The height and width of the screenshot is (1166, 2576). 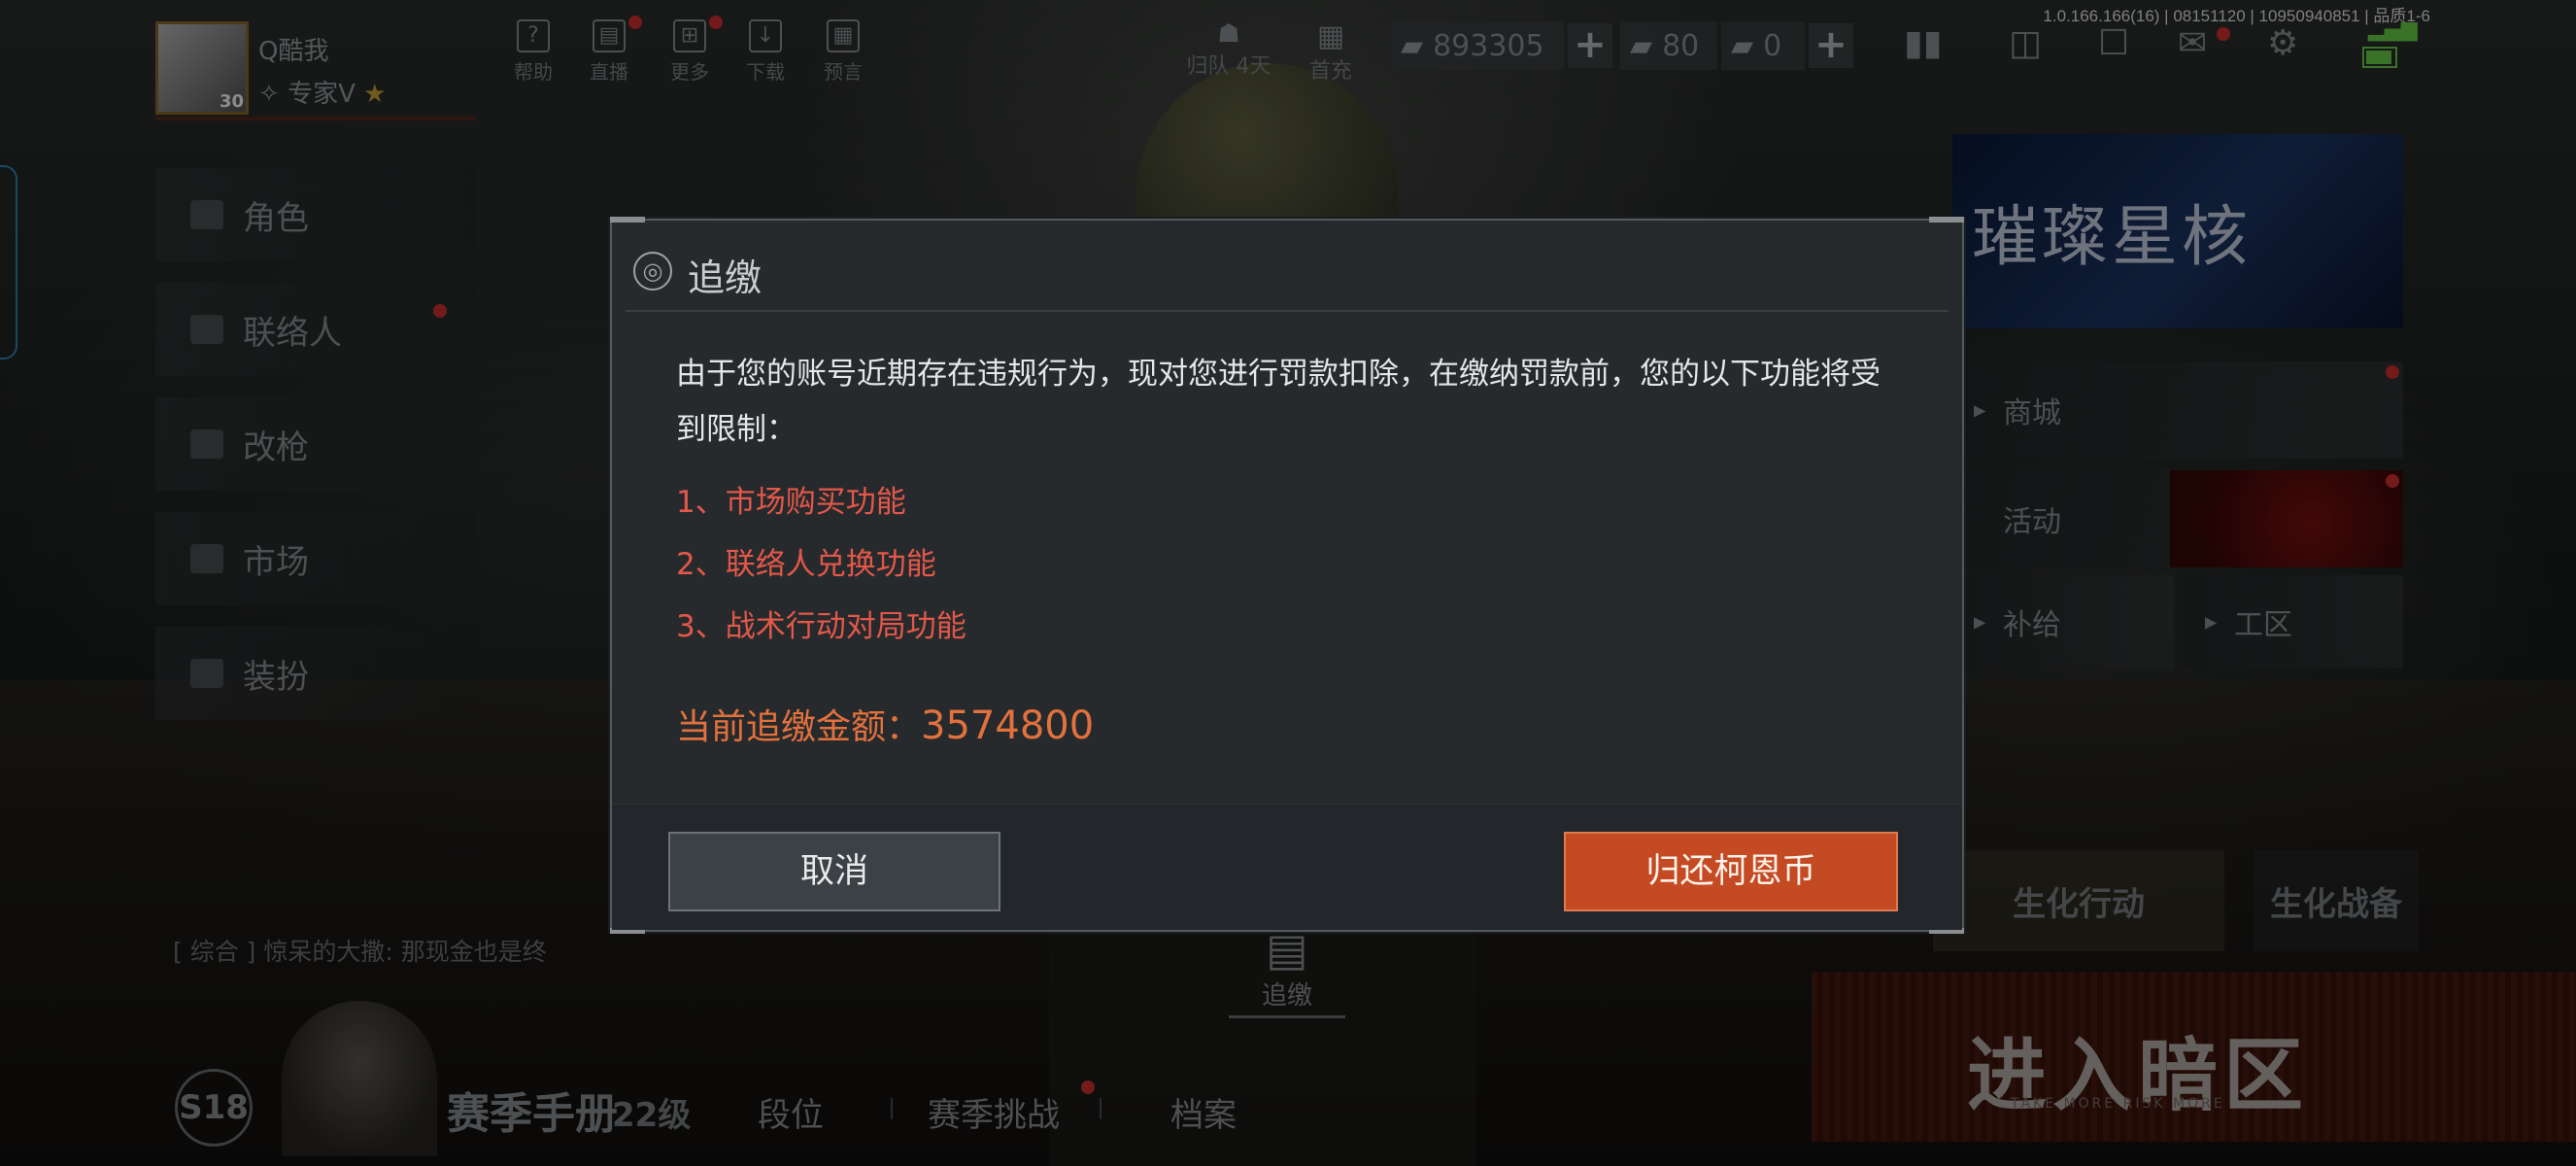 I want to click on restriction-item: 2、联络人兑换功能, so click(x=806, y=564).